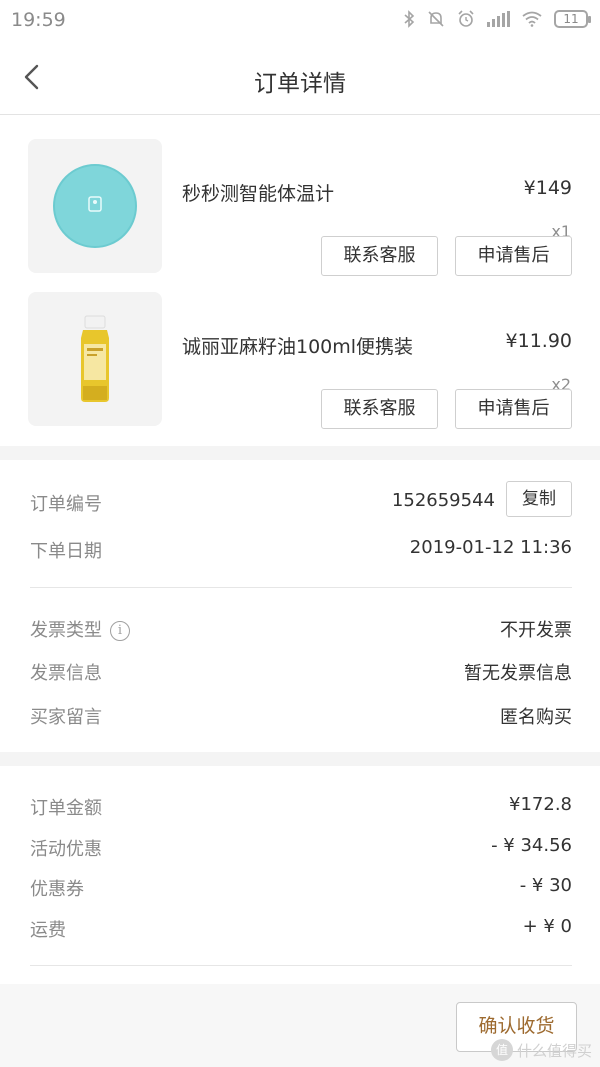  I want to click on shipping-row: 运费 + ¥ 0, so click(301, 929).